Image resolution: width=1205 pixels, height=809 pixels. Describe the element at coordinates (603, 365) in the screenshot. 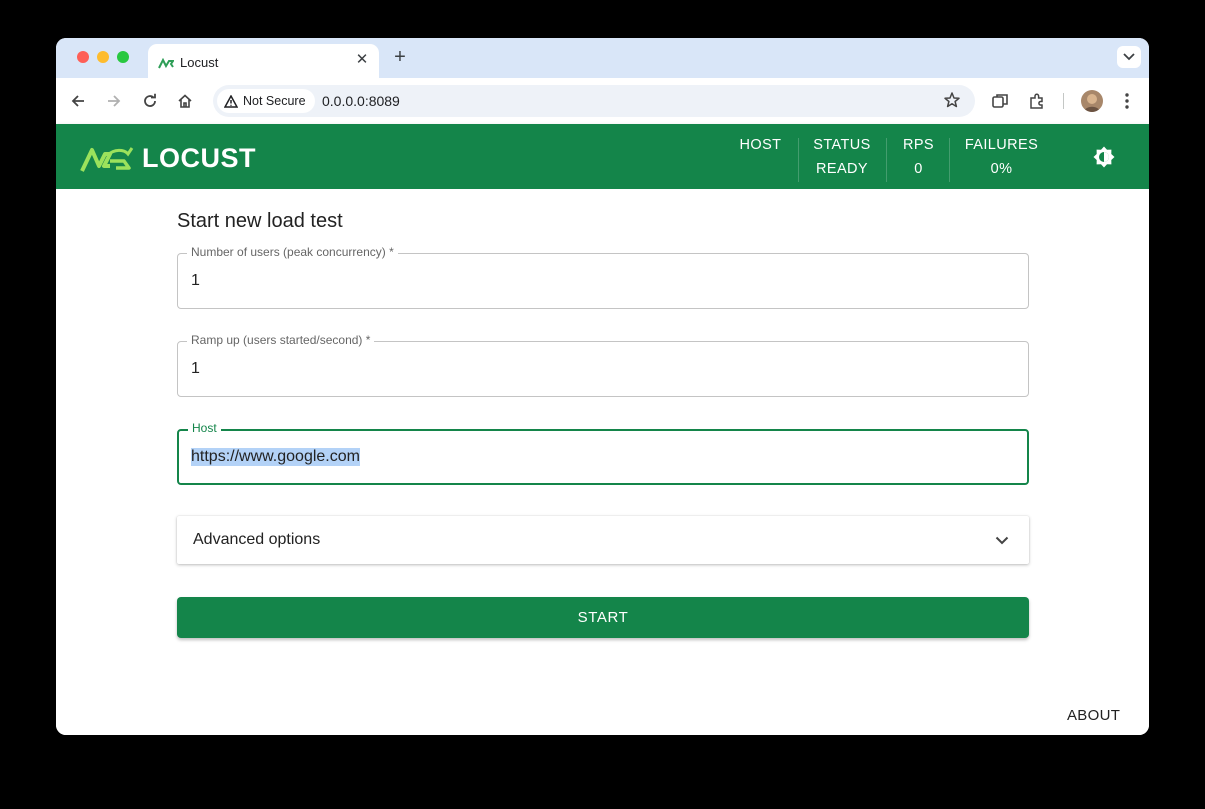

I see `ramp-up-field: Ramp up (users started/second) * 1` at that location.